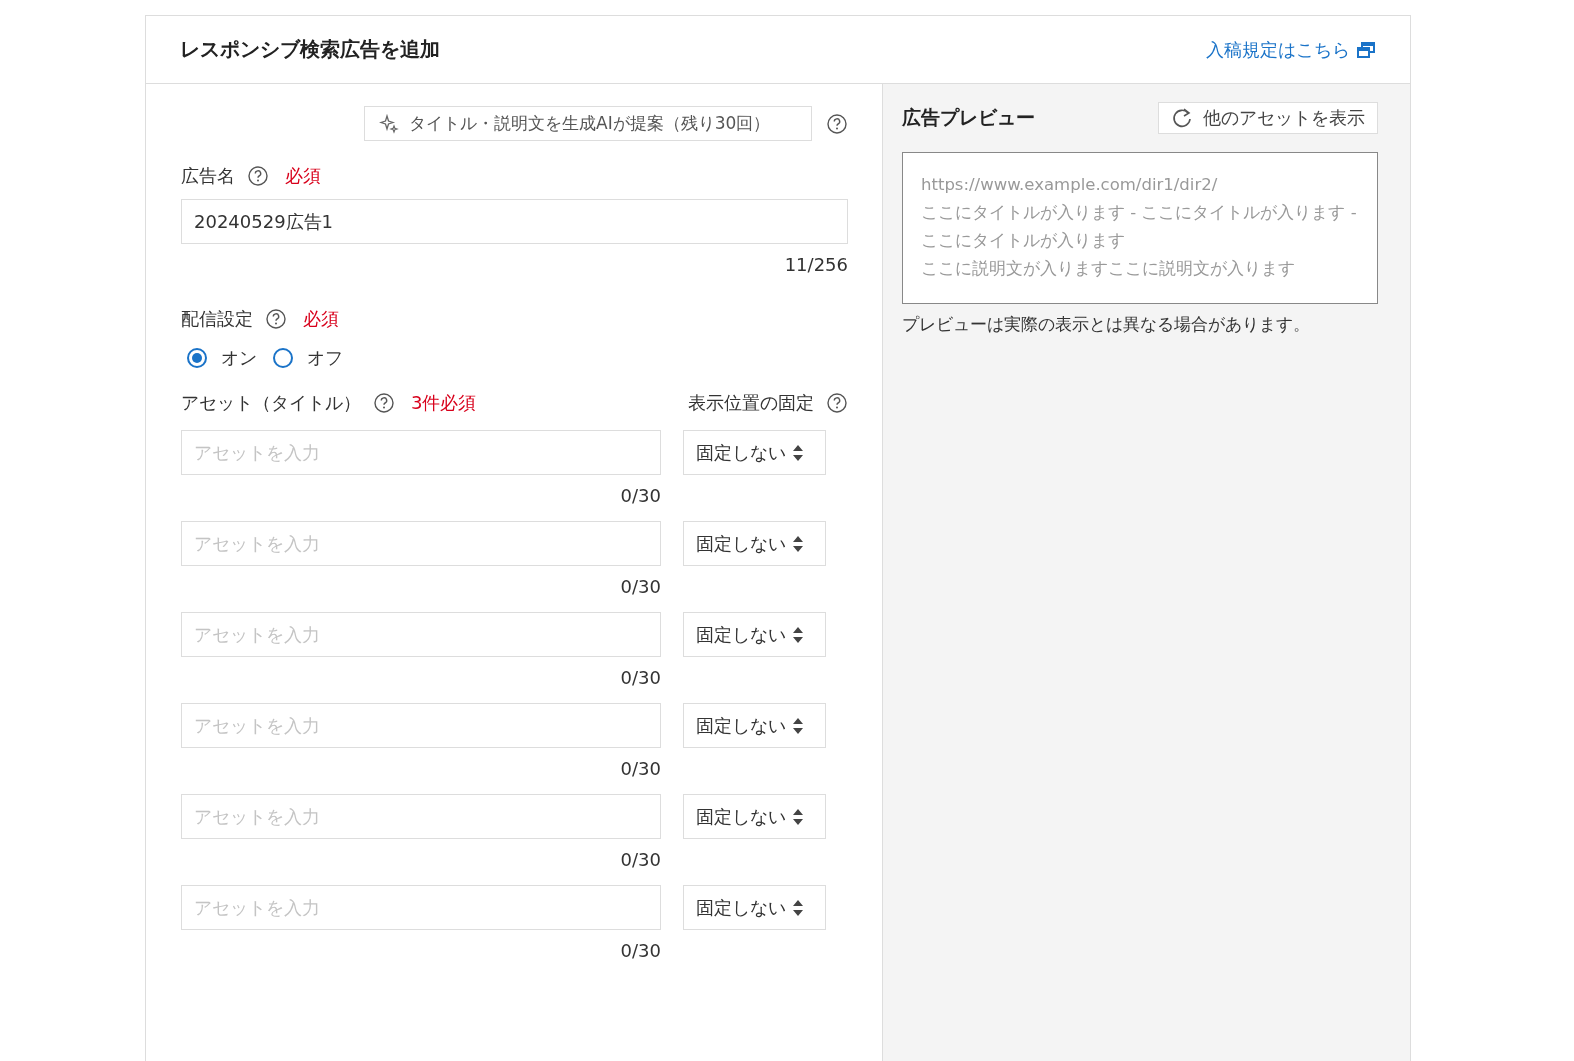  I want to click on ad-name-field: 20240529広告1, so click(514, 221).